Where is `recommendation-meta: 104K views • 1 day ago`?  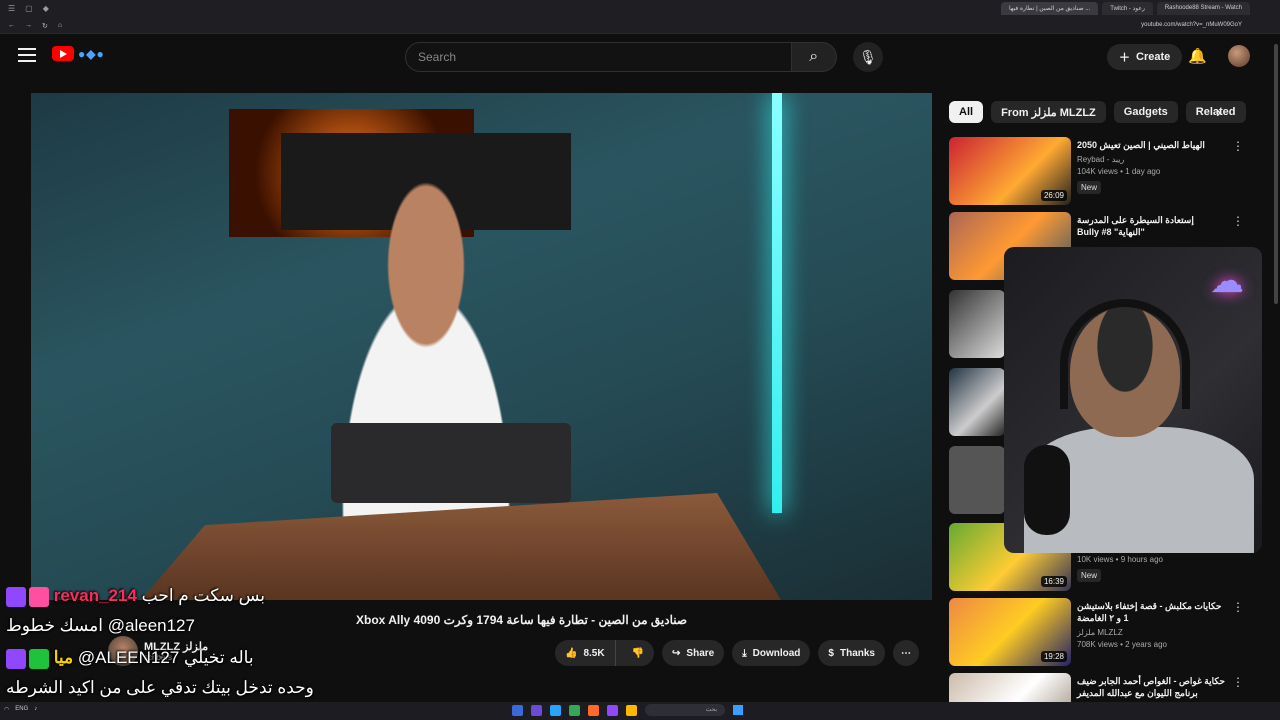
recommendation-meta: 104K views • 1 day ago is located at coordinates (1119, 171).